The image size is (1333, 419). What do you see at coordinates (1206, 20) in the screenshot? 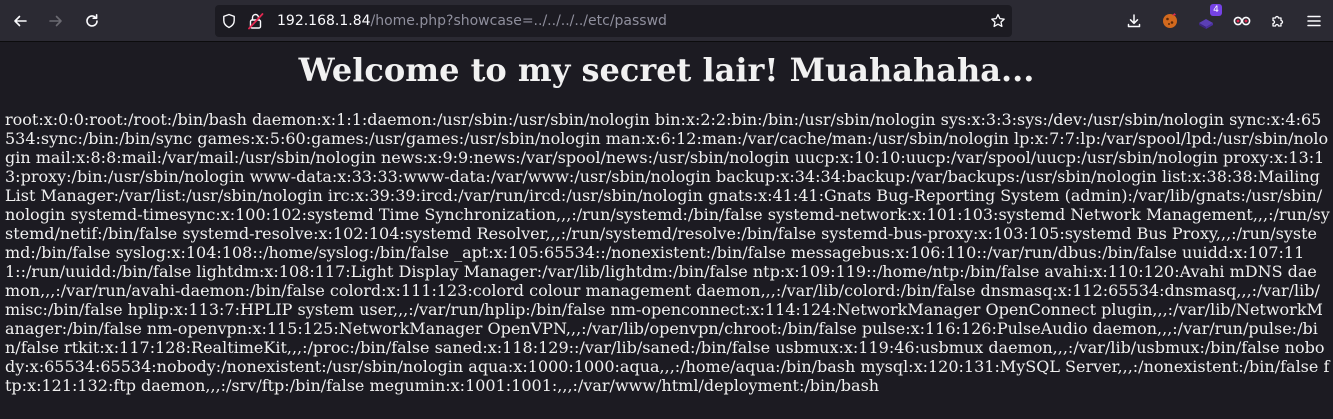
I see `extension-badge-button: 4` at bounding box center [1206, 20].